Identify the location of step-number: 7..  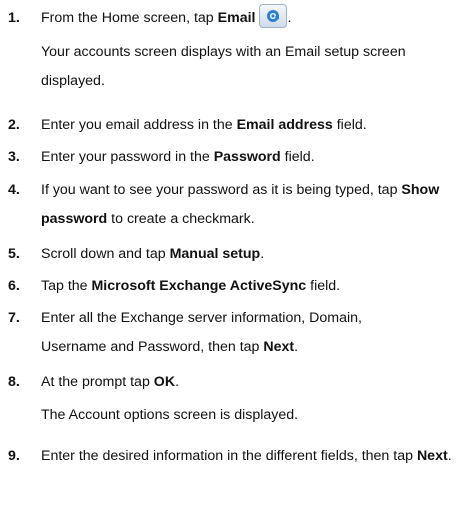
(14, 318).